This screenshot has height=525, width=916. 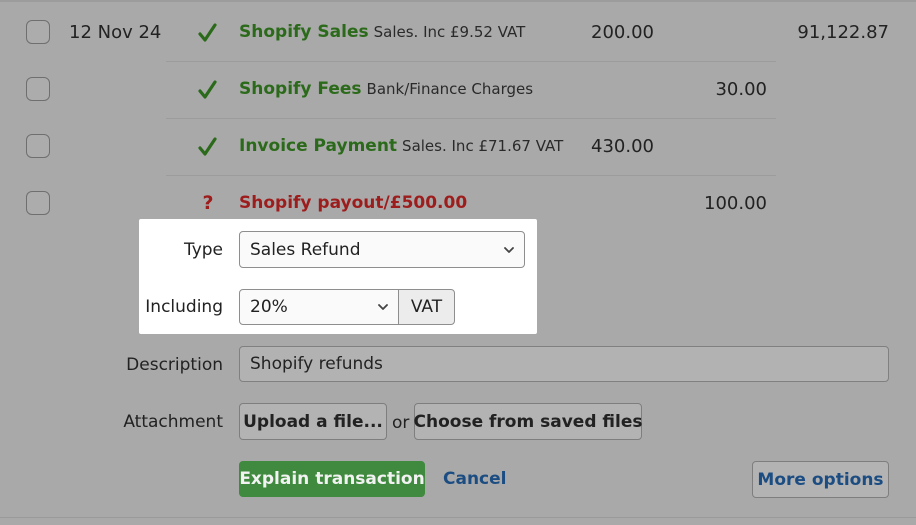 I want to click on including-label: Including, so click(x=184, y=307).